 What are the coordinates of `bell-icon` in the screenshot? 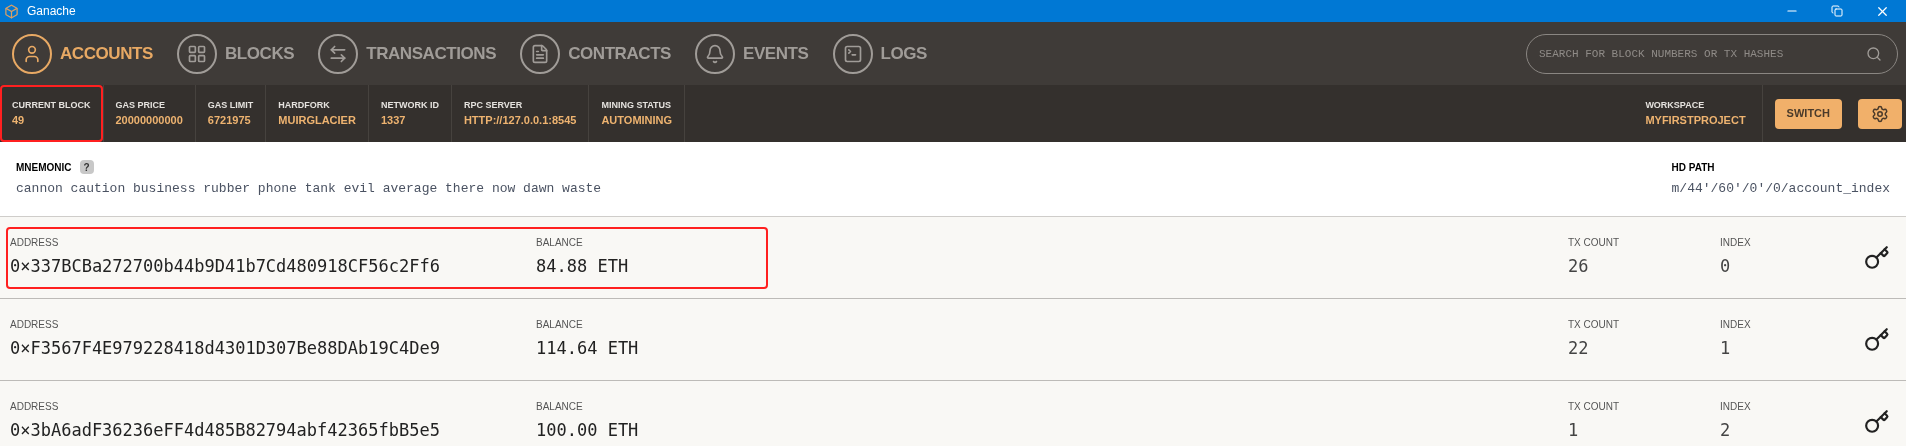 It's located at (715, 53).